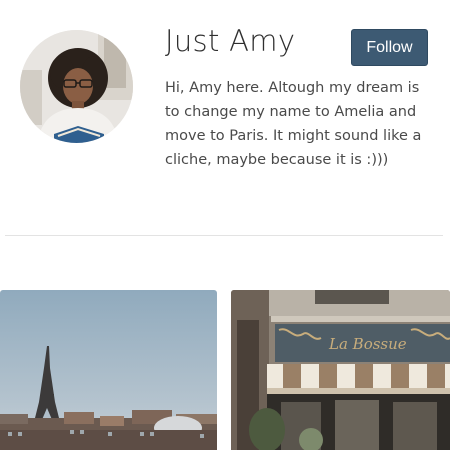  I want to click on profile-name: Just Amy, so click(230, 41).